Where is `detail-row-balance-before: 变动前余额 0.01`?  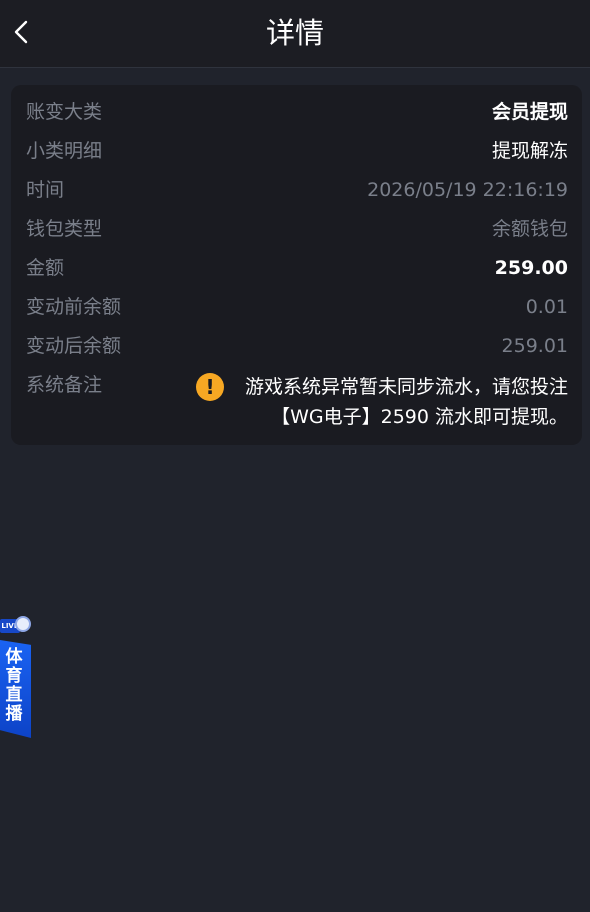
detail-row-balance-before: 变动前余额 0.01 is located at coordinates (297, 307).